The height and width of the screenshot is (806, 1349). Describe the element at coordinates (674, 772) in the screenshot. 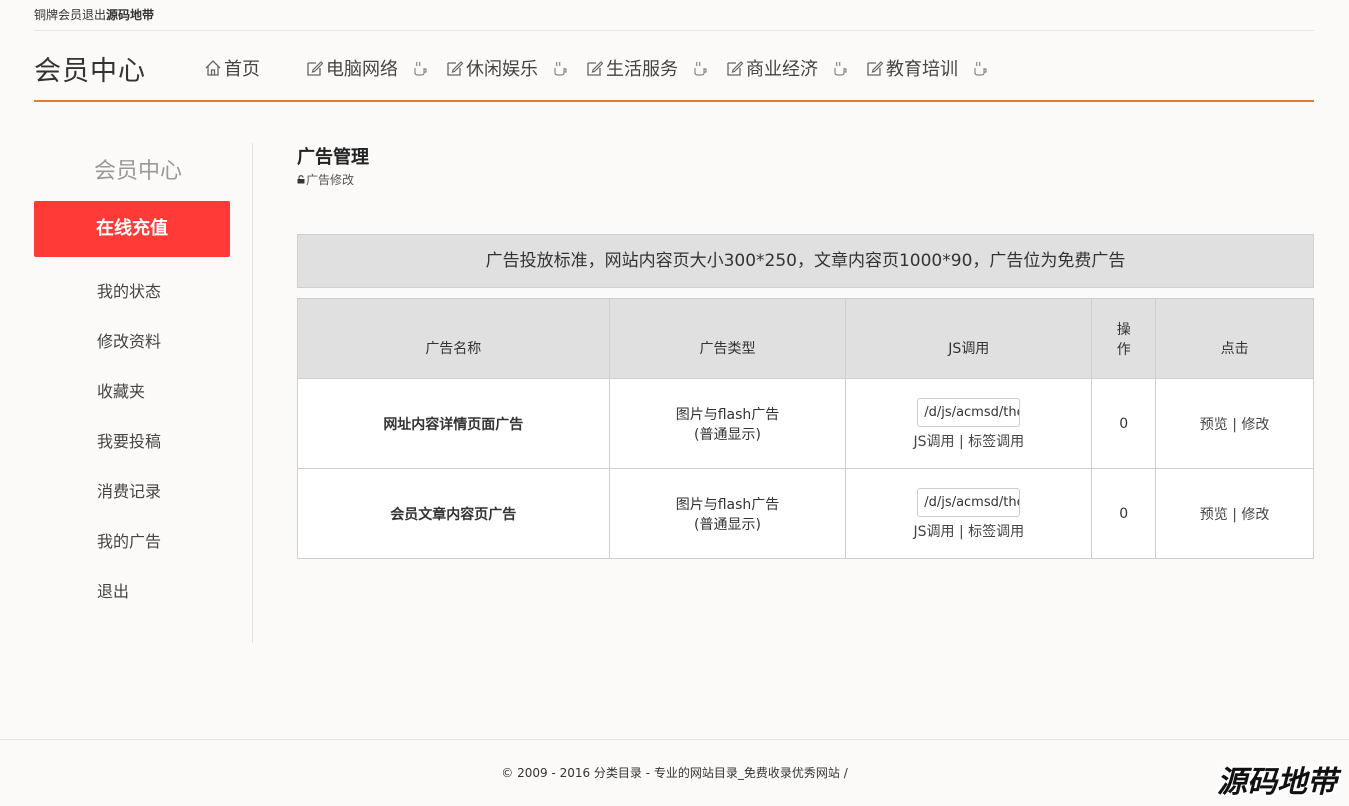

I see `footer: © 2009 - 2016 分类目录 - 专业的网站目录_免费收录优秀网站 /` at that location.